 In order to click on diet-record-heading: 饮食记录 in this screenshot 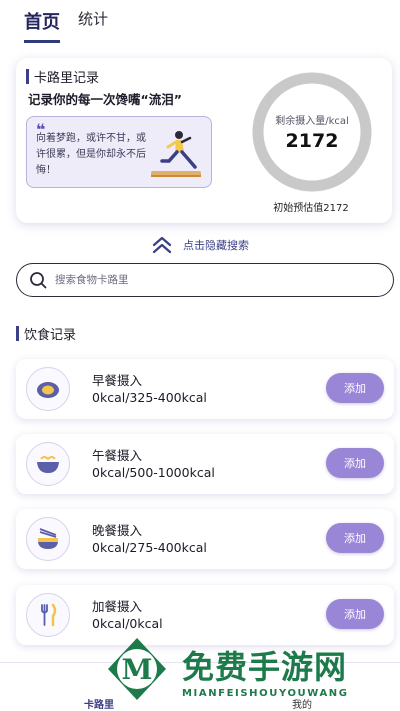, I will do `click(46, 333)`.